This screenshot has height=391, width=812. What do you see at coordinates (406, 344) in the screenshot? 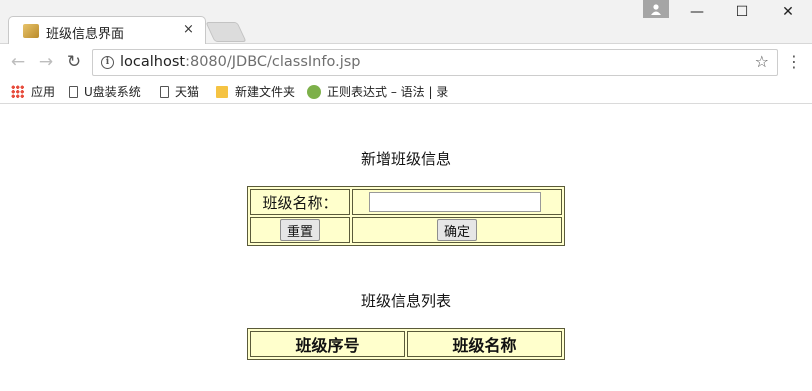
I see `class-list-table: 班级序号 班级名称` at bounding box center [406, 344].